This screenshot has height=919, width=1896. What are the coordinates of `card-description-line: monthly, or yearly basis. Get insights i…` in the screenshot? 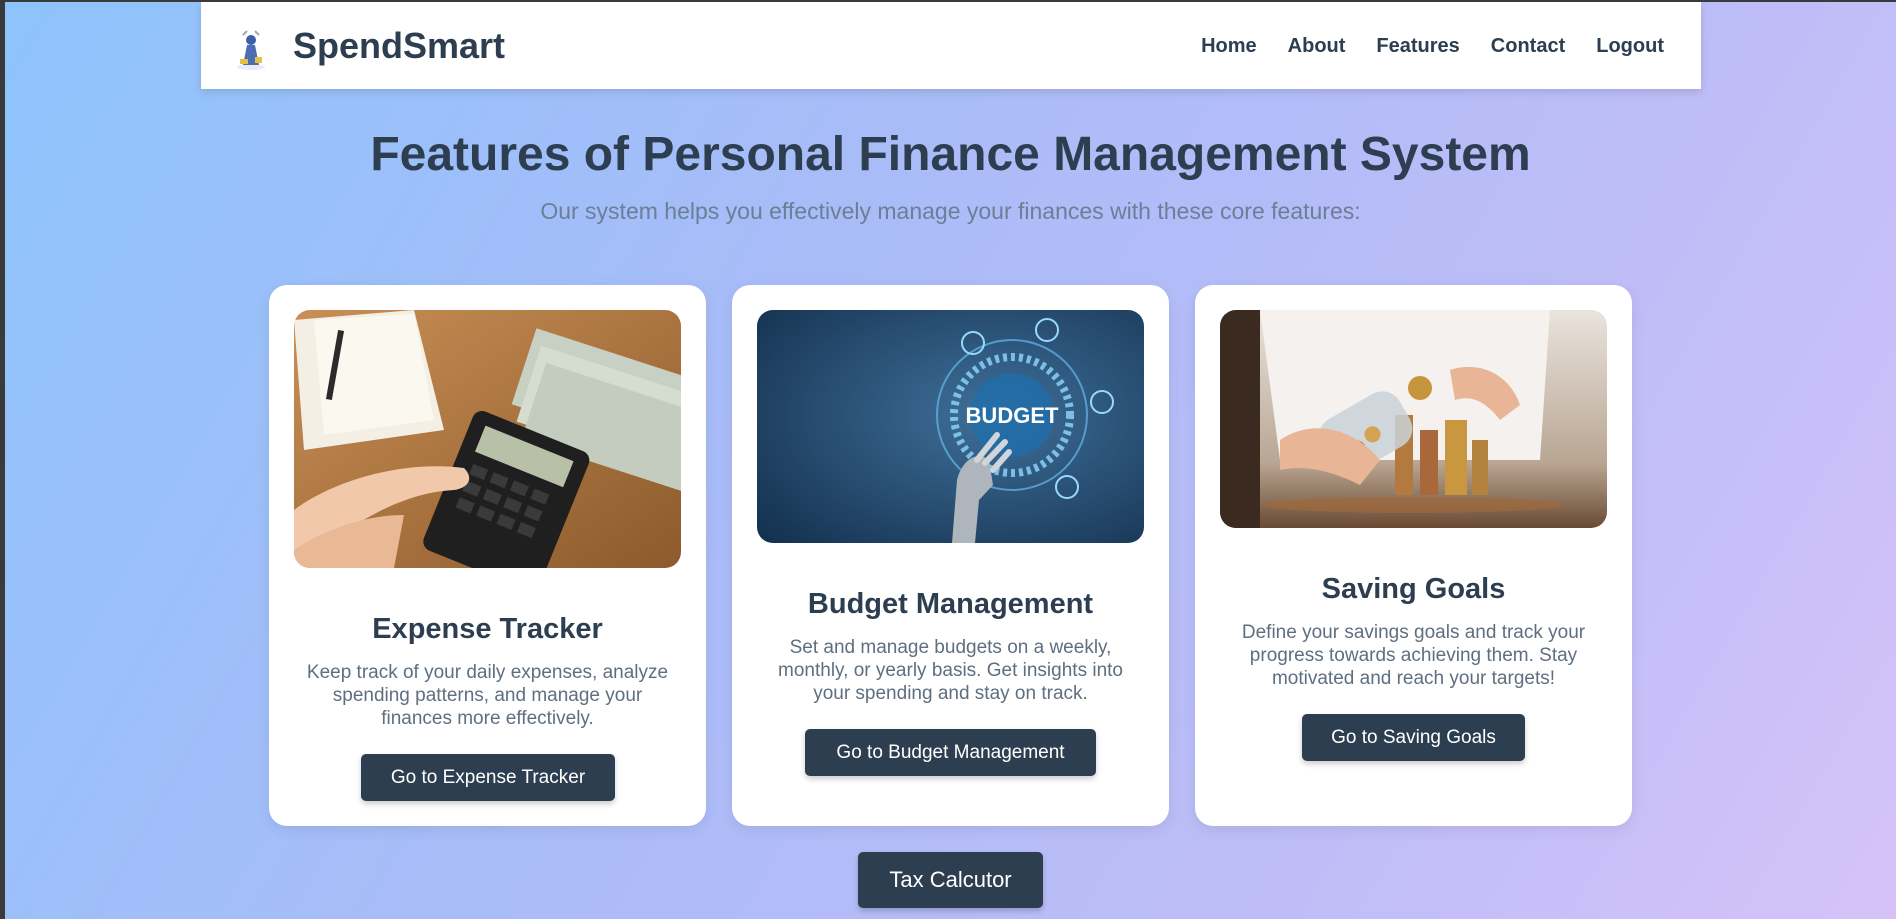 It's located at (950, 670).